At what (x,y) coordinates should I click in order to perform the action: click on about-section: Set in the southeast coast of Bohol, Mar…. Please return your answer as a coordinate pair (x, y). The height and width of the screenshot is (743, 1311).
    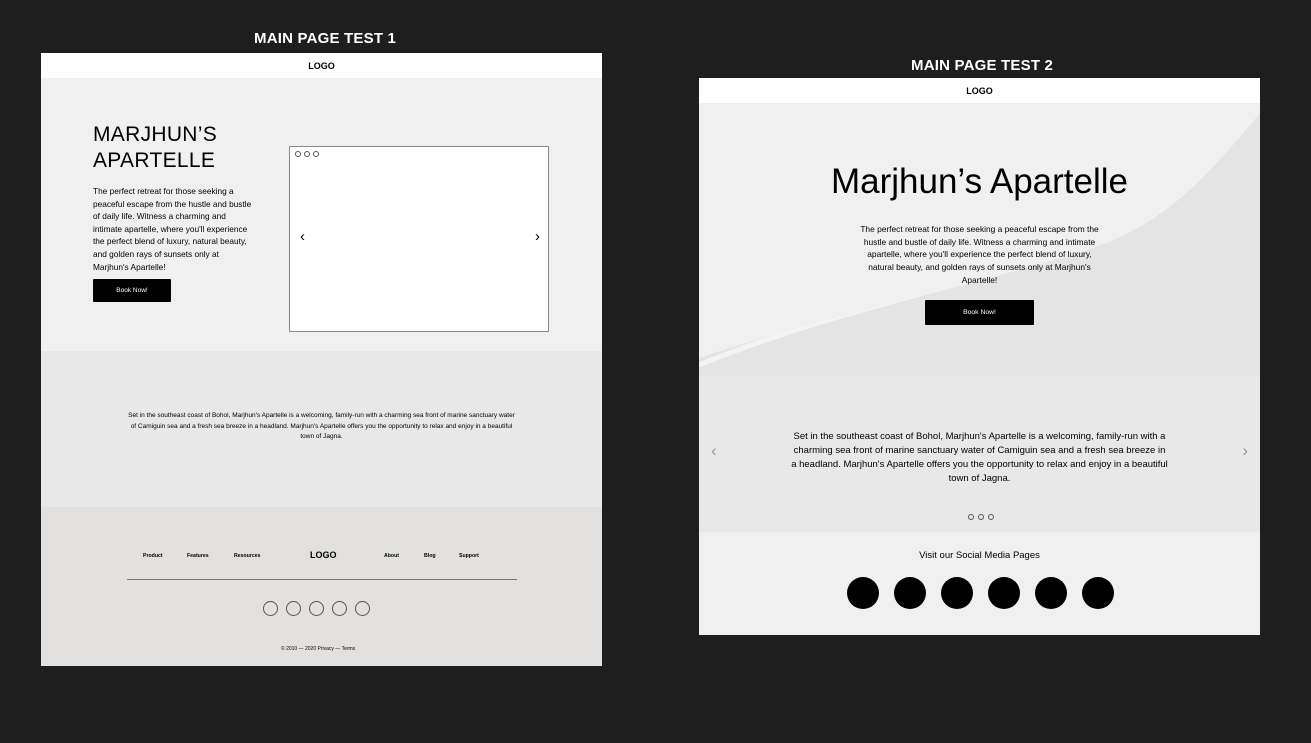
    Looking at the image, I should click on (321, 429).